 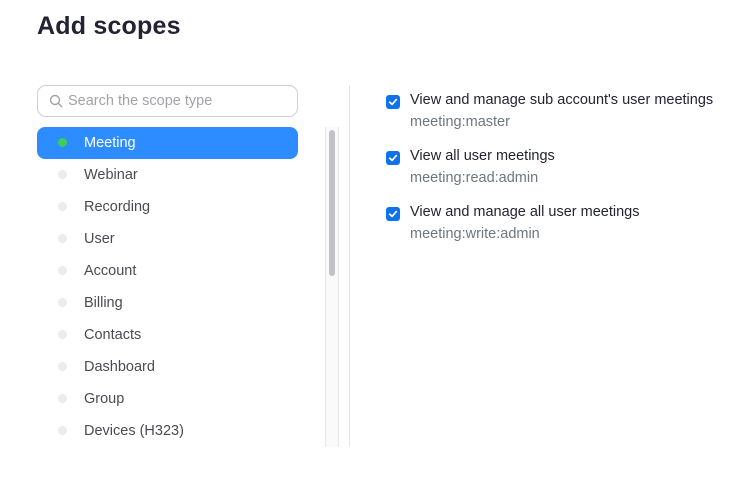 I want to click on search-box, so click(x=167, y=101).